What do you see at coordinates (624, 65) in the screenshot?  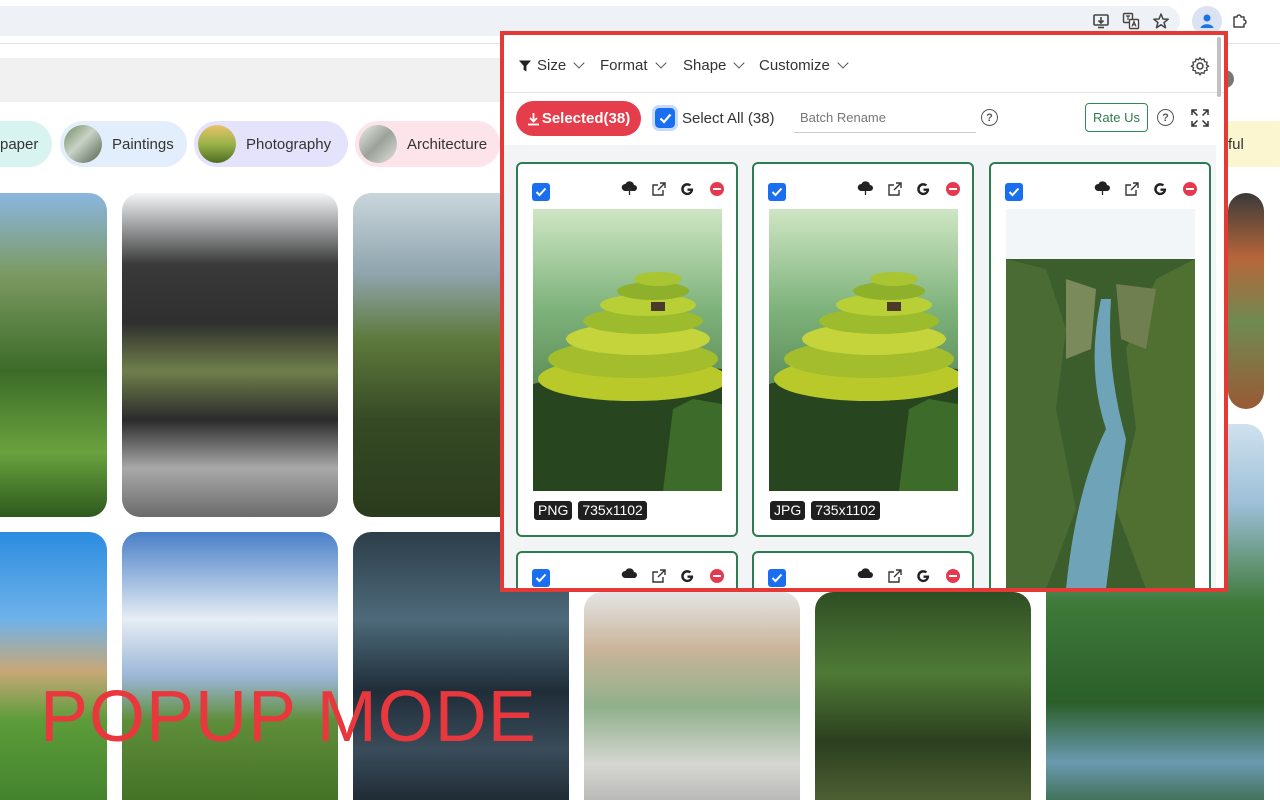 I see `menu-label: Format` at bounding box center [624, 65].